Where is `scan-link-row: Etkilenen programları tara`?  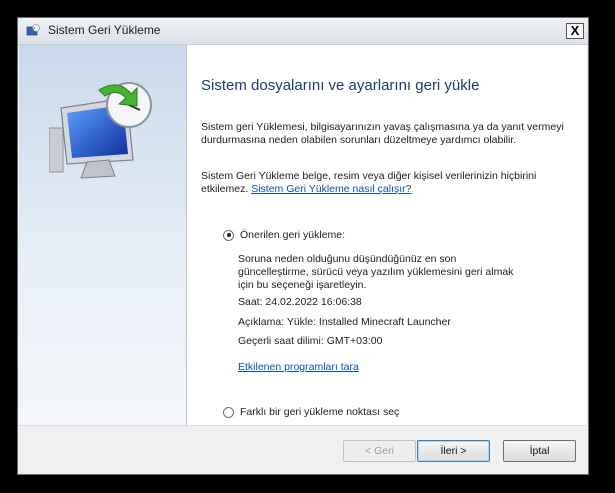 scan-link-row: Etkilenen programları tara is located at coordinates (383, 367).